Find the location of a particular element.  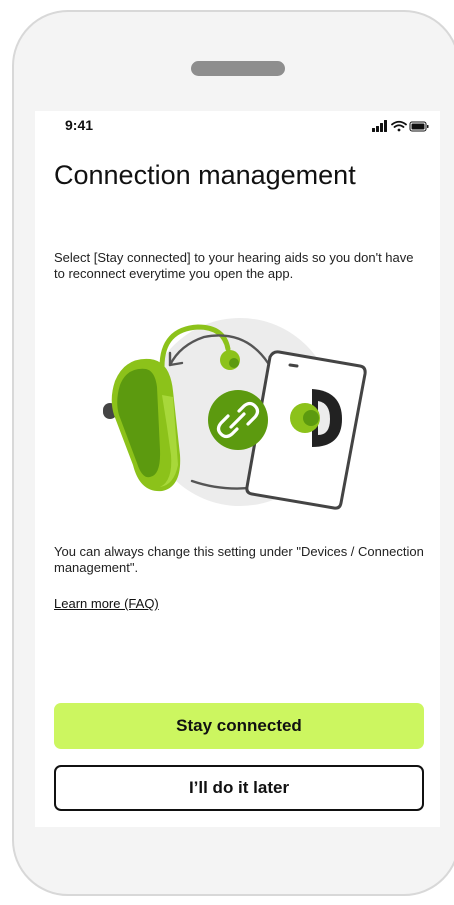

wifi-icon is located at coordinates (399, 126).